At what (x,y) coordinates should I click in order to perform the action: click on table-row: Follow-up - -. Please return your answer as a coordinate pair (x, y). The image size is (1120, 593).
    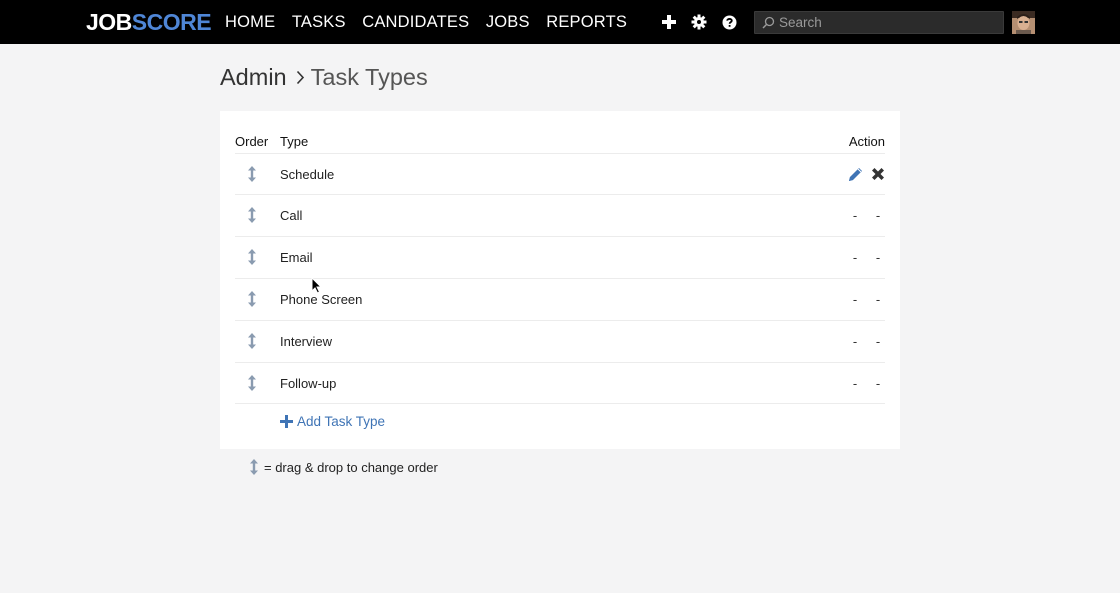
    Looking at the image, I should click on (560, 383).